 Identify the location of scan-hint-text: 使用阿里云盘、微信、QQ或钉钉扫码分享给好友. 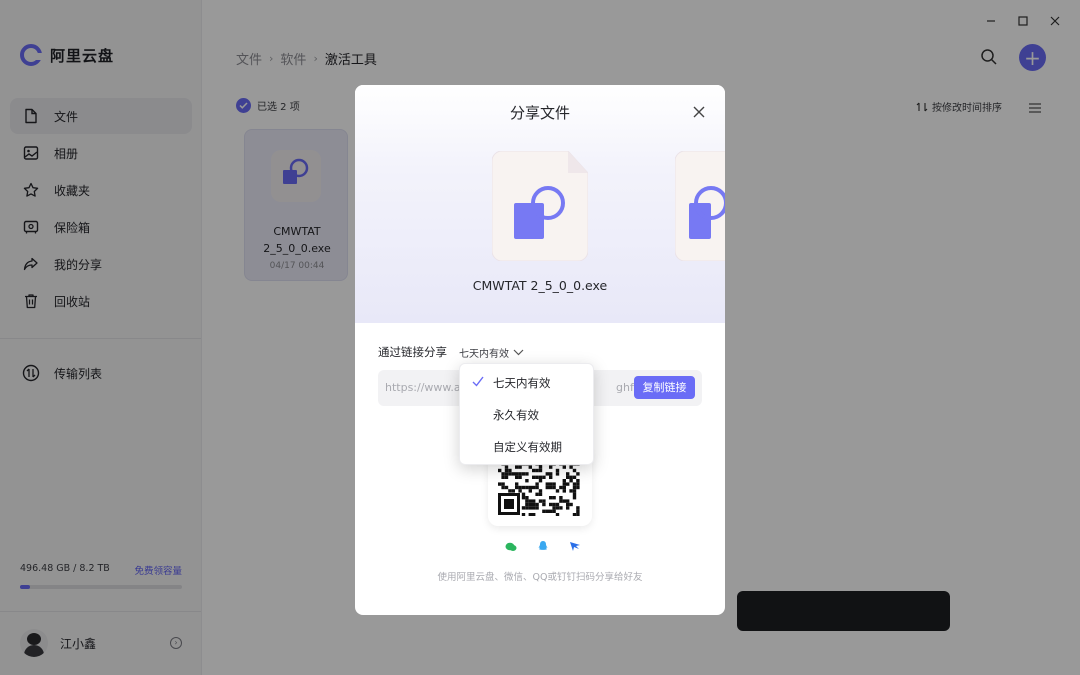
(540, 577).